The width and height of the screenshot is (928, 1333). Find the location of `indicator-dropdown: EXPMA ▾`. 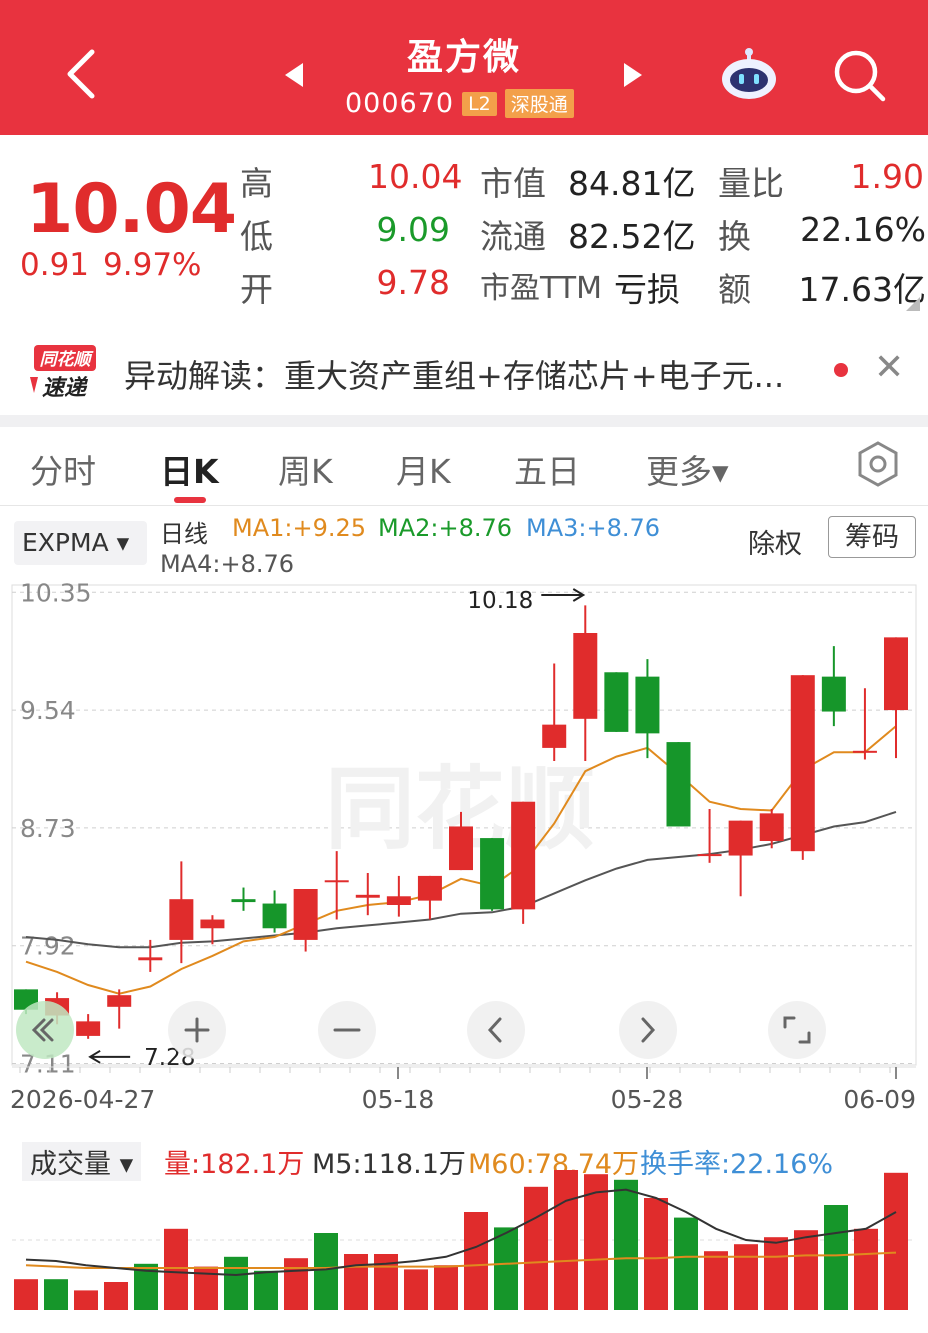

indicator-dropdown: EXPMA ▾ is located at coordinates (80, 543).